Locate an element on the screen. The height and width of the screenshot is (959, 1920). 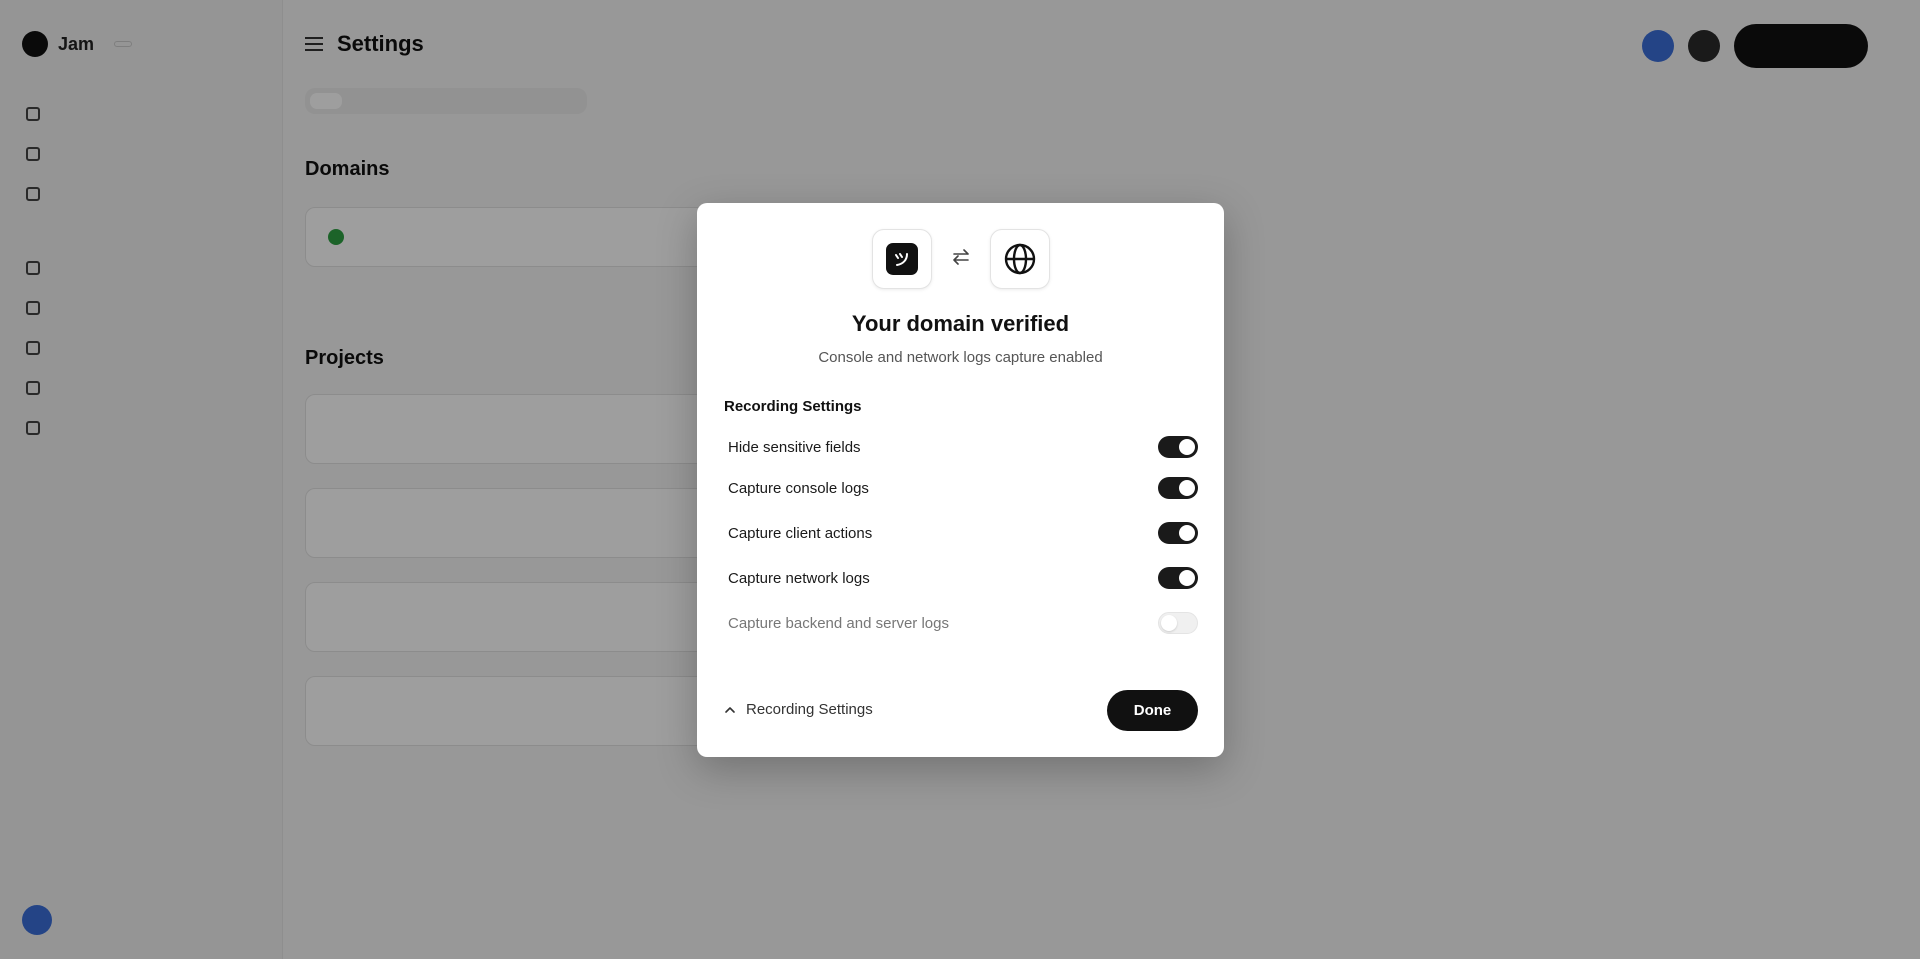
globe-icon is located at coordinates (1019, 259).